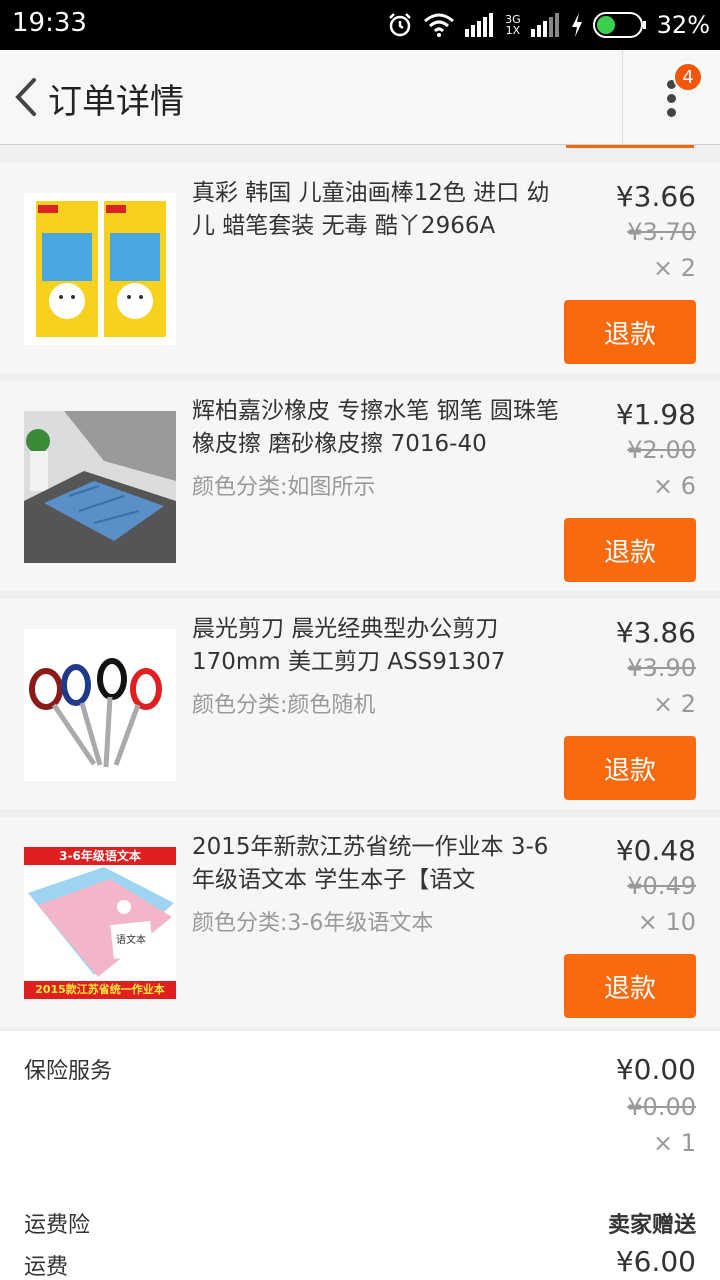 This screenshot has height=1280, width=720. I want to click on product-price: ¥3.86, so click(655, 632).